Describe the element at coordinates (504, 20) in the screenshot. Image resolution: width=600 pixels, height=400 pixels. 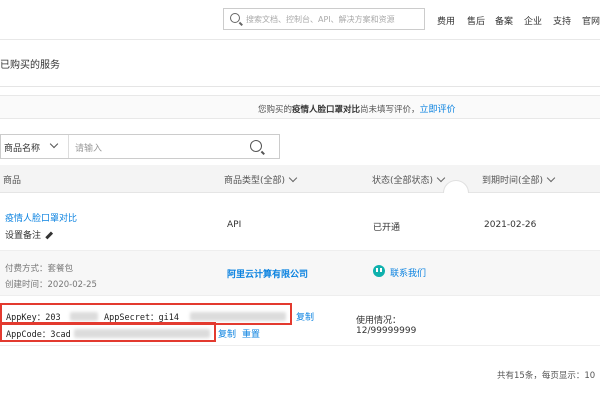
I see `nav-filing: 备案` at that location.